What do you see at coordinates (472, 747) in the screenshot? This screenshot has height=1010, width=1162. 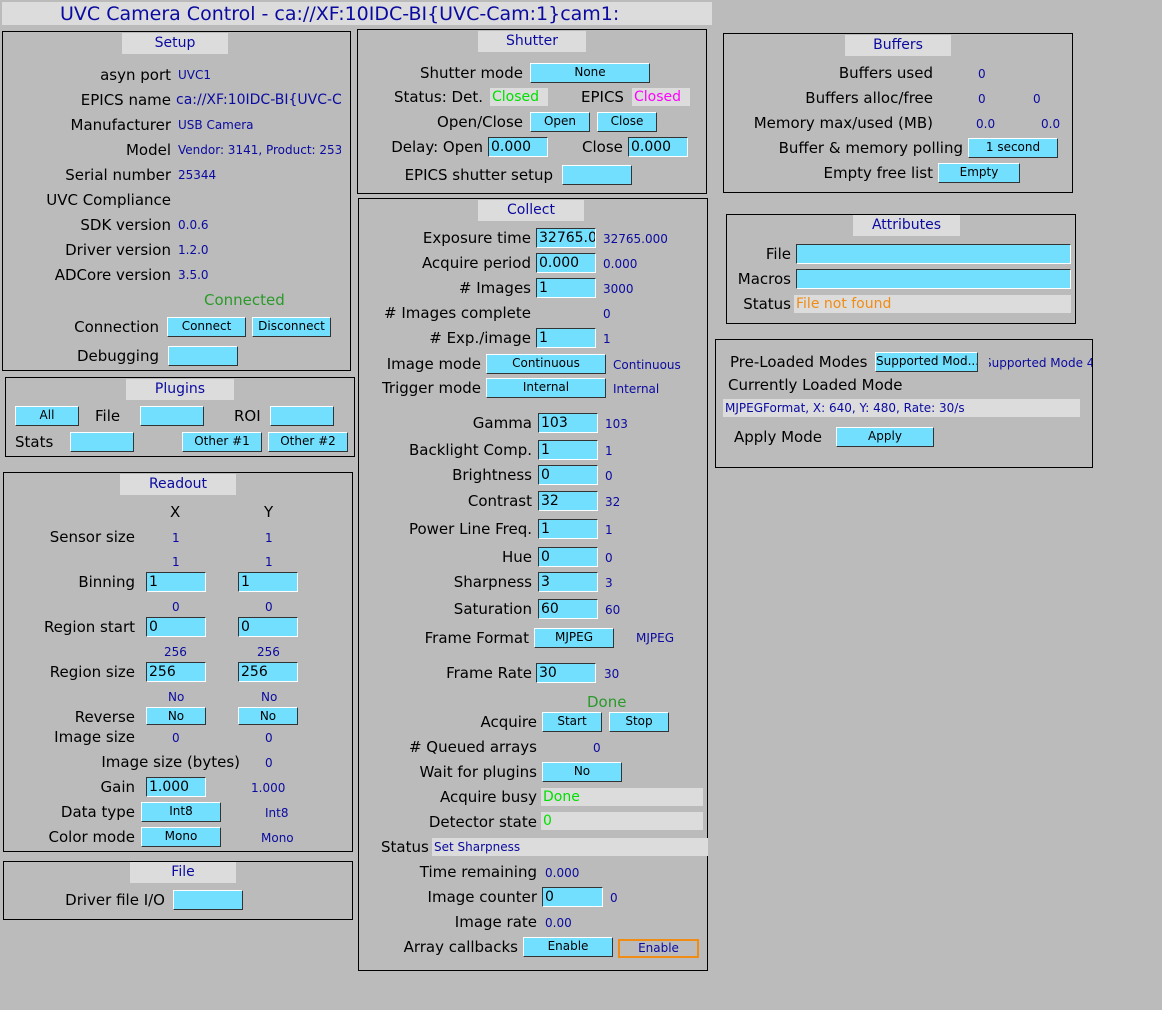 I see `queued-arrays-label: # Queued arrays` at bounding box center [472, 747].